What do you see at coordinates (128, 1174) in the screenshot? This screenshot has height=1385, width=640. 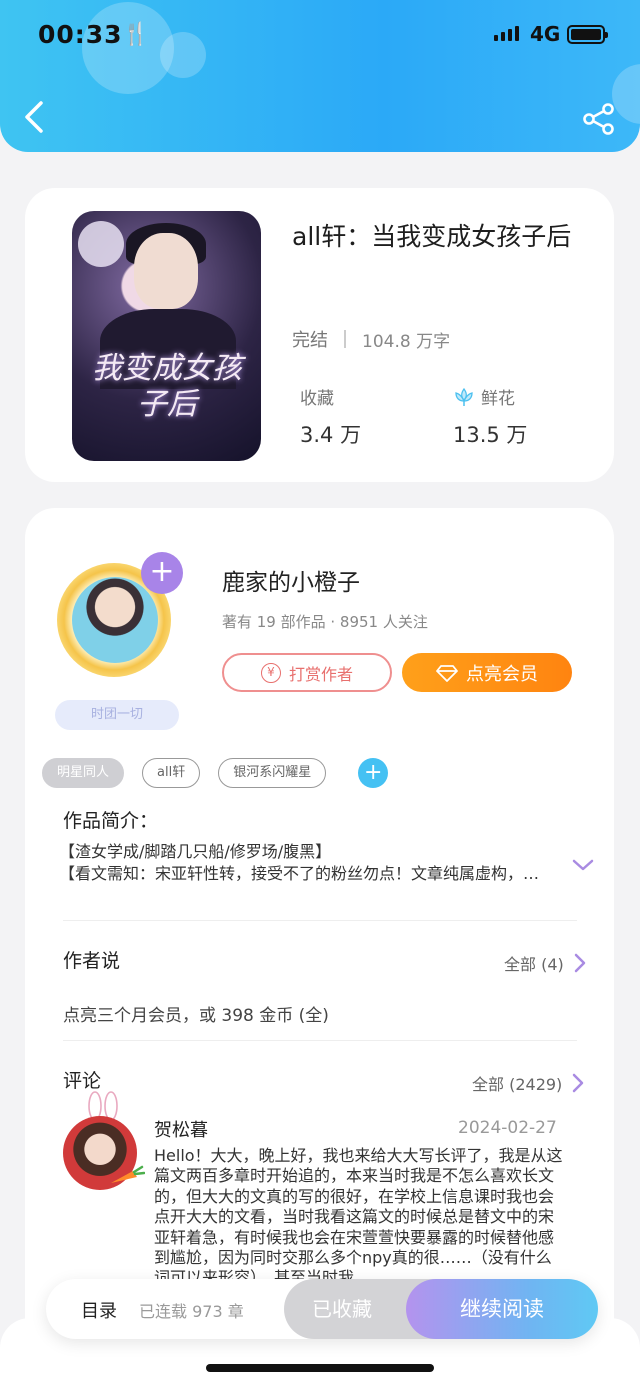 I see `carrot-decor-icon` at bounding box center [128, 1174].